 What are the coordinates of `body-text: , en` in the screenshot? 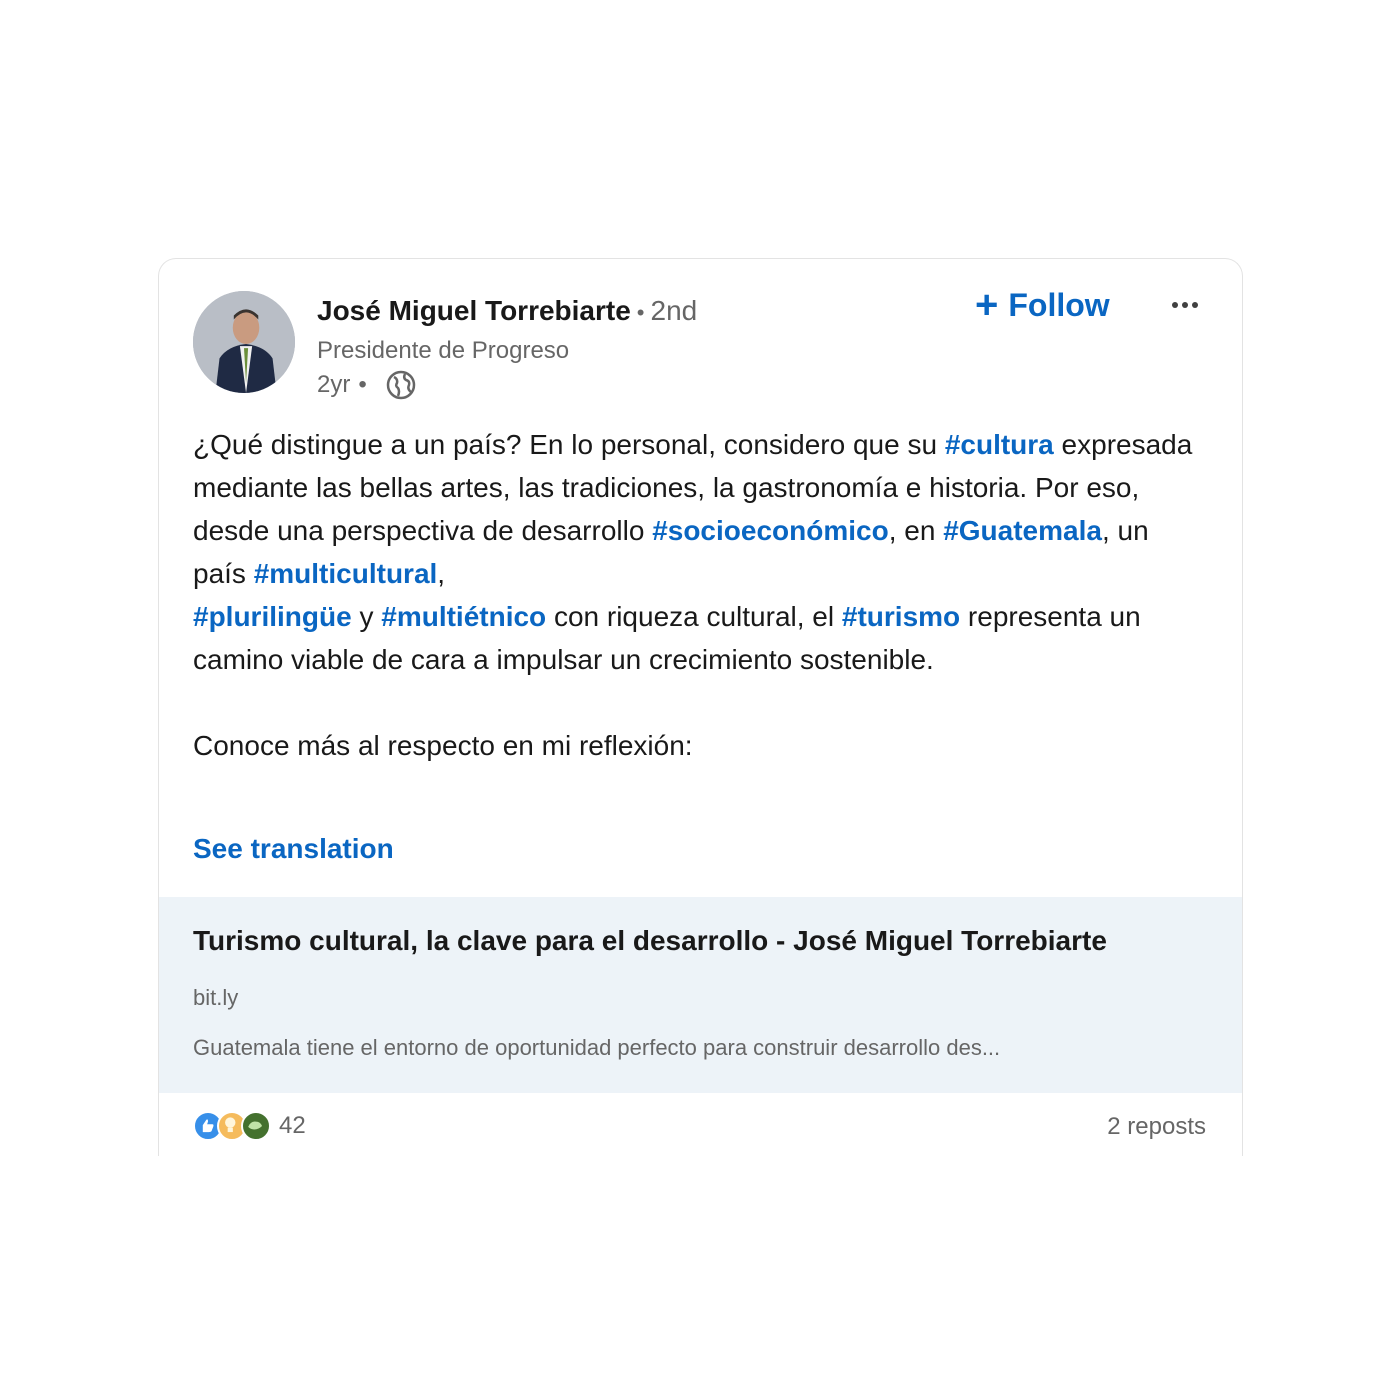 It's located at (916, 530).